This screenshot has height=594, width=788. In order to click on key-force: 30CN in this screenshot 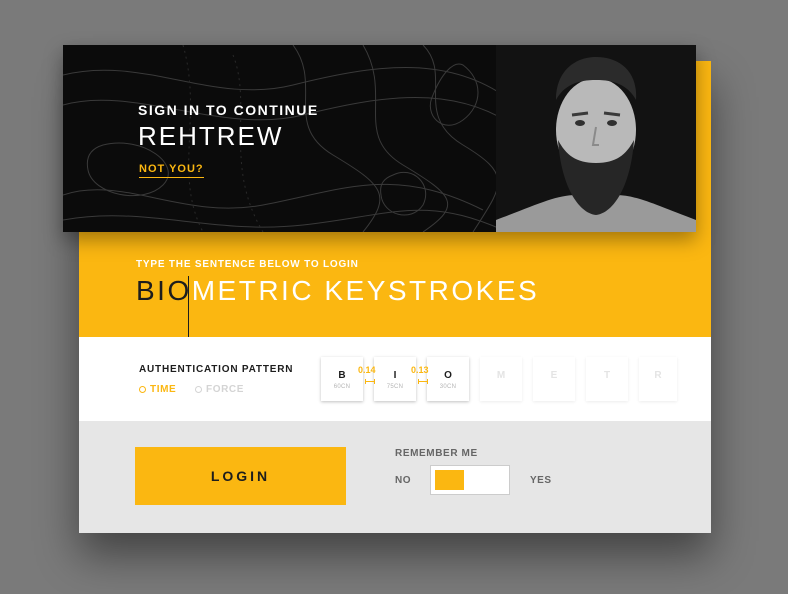, I will do `click(448, 387)`.